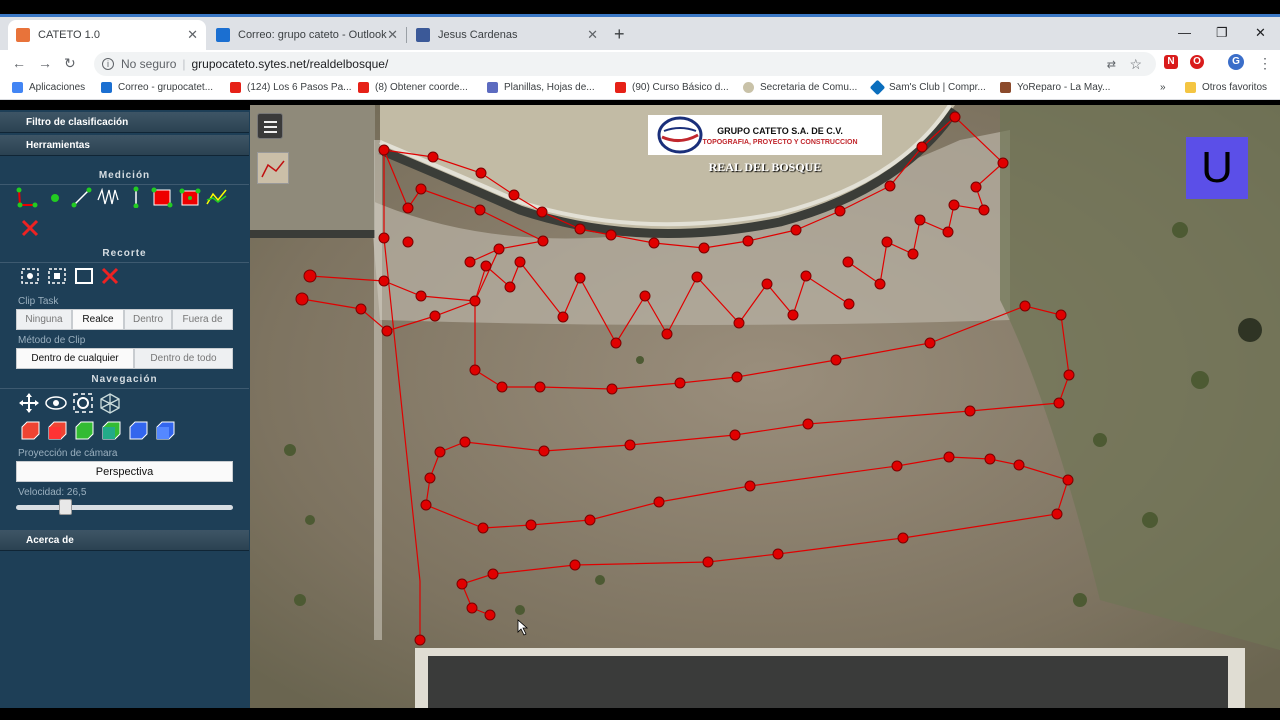 The image size is (1280, 720). I want to click on clip-task-ninguna: Ninguna, so click(44, 319).